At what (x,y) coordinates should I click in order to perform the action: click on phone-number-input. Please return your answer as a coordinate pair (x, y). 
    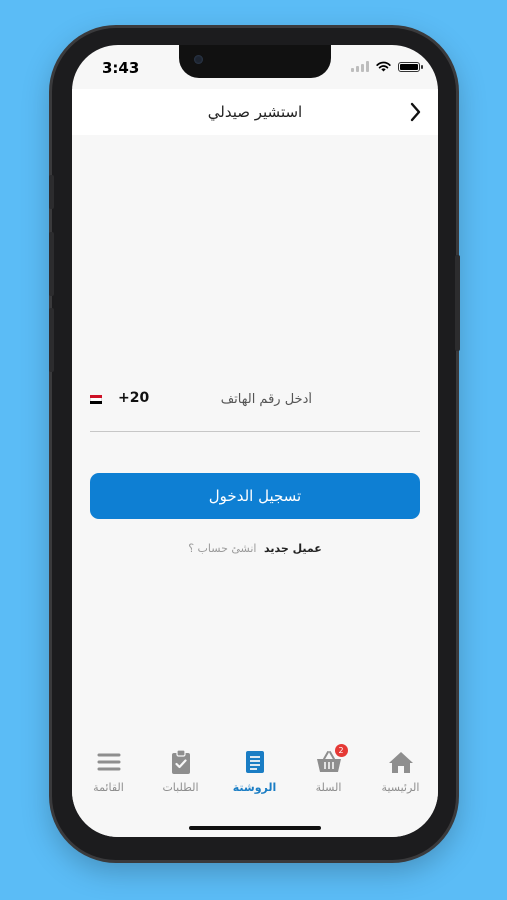
    Looking at the image, I should click on (245, 399).